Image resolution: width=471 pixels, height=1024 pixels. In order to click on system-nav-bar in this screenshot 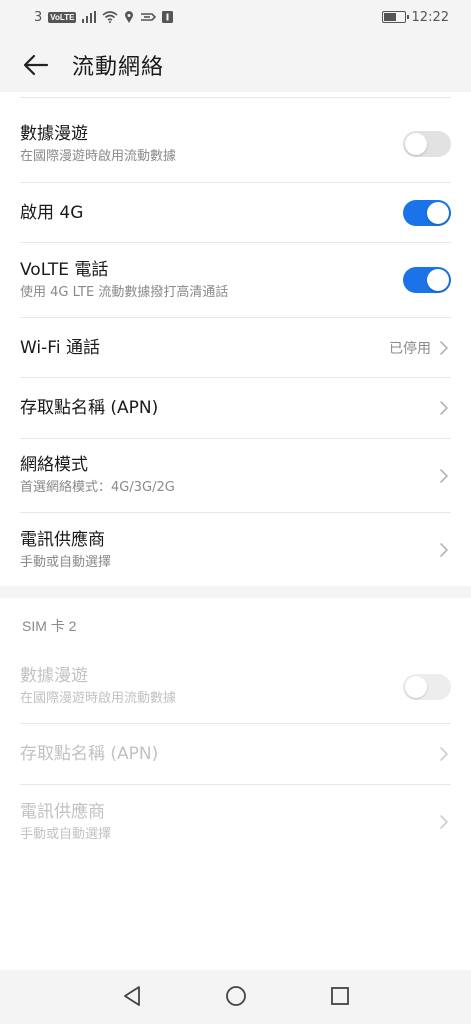, I will do `click(235, 996)`.